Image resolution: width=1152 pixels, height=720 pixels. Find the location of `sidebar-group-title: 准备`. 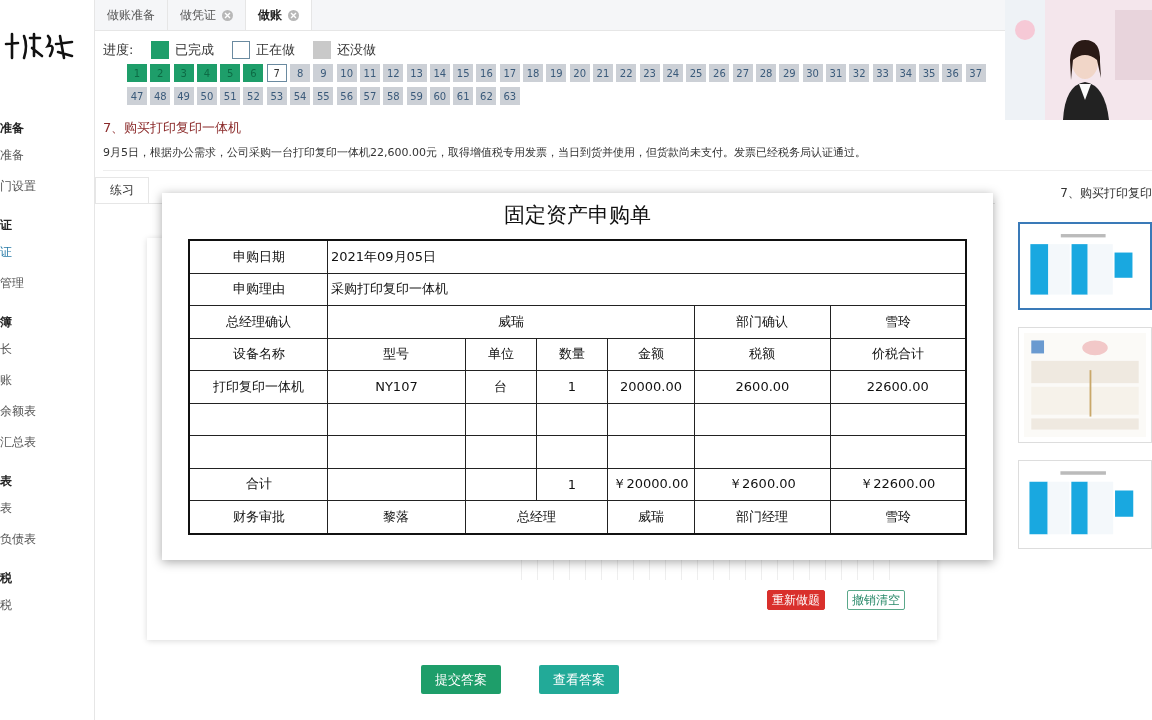

sidebar-group-title: 准备 is located at coordinates (12, 128).